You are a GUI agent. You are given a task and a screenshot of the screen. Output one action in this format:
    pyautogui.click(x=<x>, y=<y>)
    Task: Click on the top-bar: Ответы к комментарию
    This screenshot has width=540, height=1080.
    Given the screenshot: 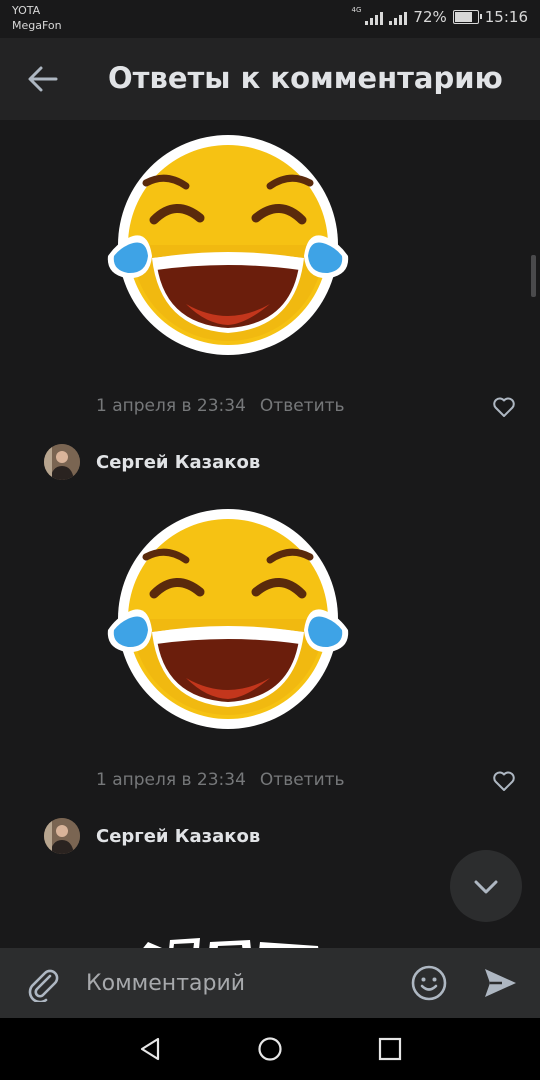 What is the action you would take?
    pyautogui.click(x=270, y=79)
    